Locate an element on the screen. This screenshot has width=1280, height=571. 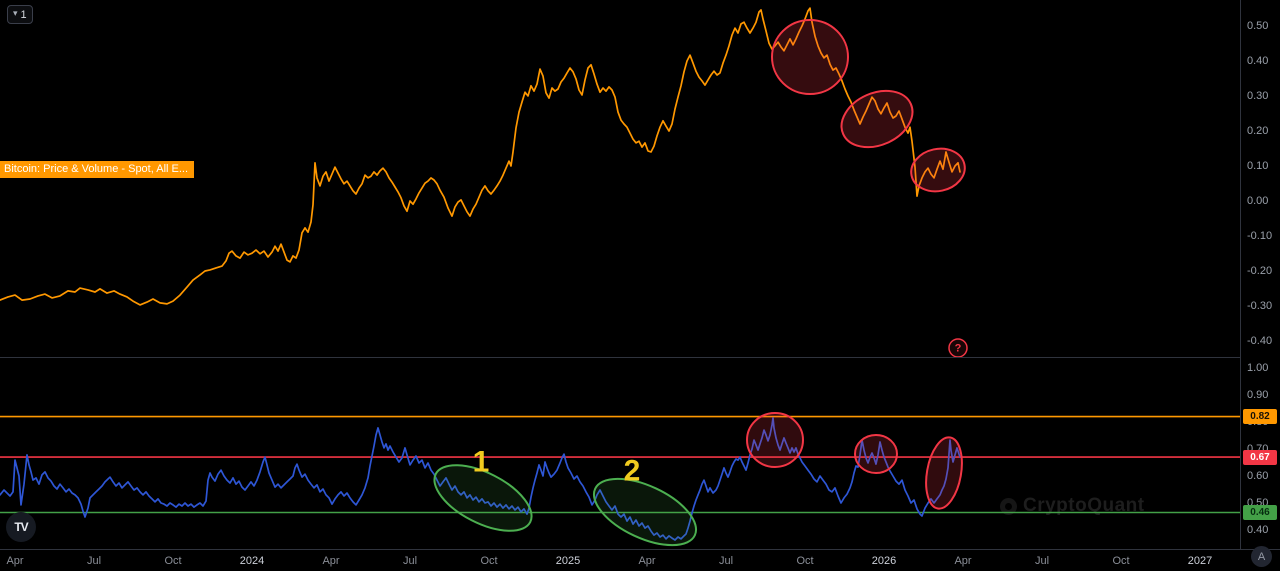
price-tick: -0.30 is located at coordinates (1260, 306).